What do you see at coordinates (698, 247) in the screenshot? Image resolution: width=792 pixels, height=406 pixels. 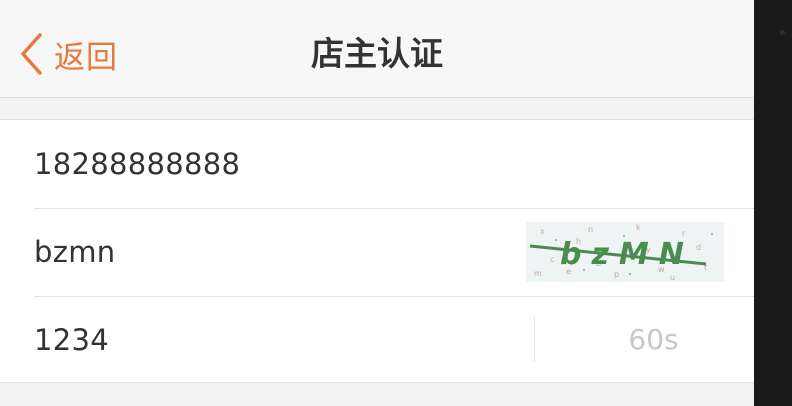 I see `svg-text: d` at bounding box center [698, 247].